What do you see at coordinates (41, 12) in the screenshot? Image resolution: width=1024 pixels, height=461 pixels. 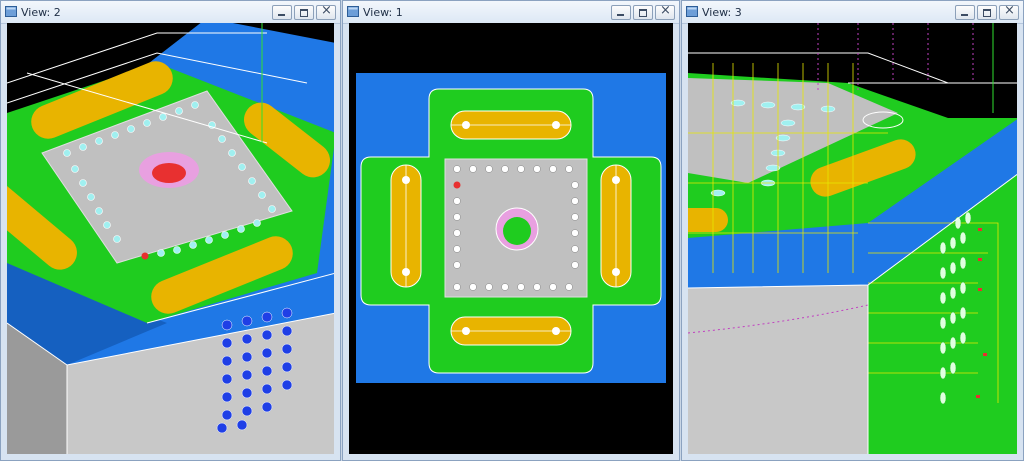 I see `window-title: View: 2` at bounding box center [41, 12].